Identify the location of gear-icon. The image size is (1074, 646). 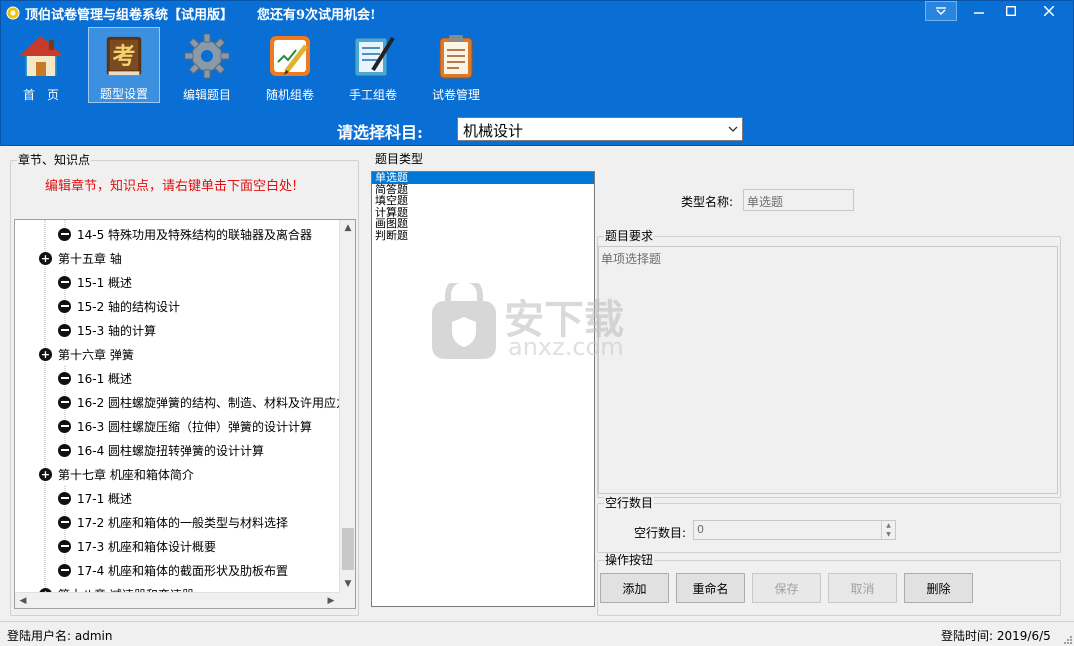
(207, 56).